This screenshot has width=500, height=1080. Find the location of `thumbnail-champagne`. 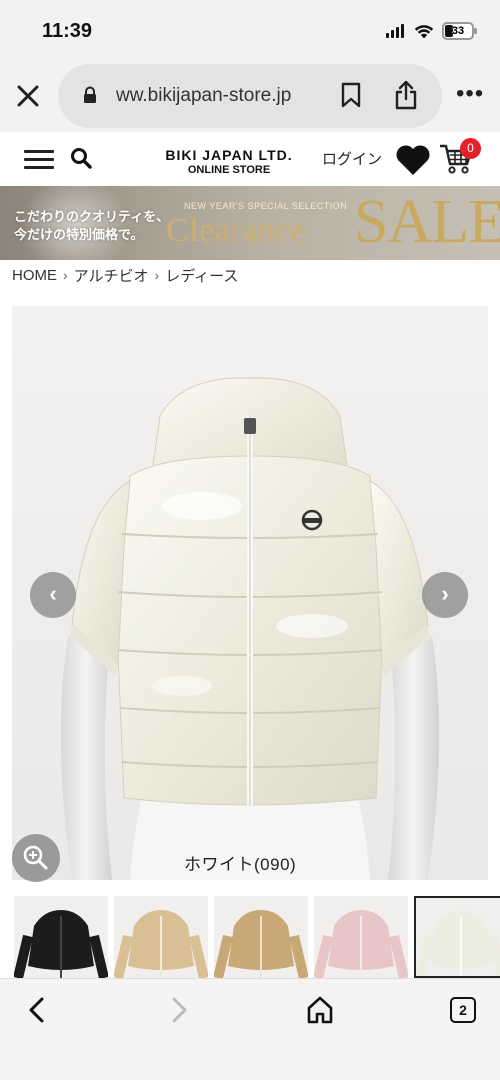

thumbnail-champagne is located at coordinates (161, 937).